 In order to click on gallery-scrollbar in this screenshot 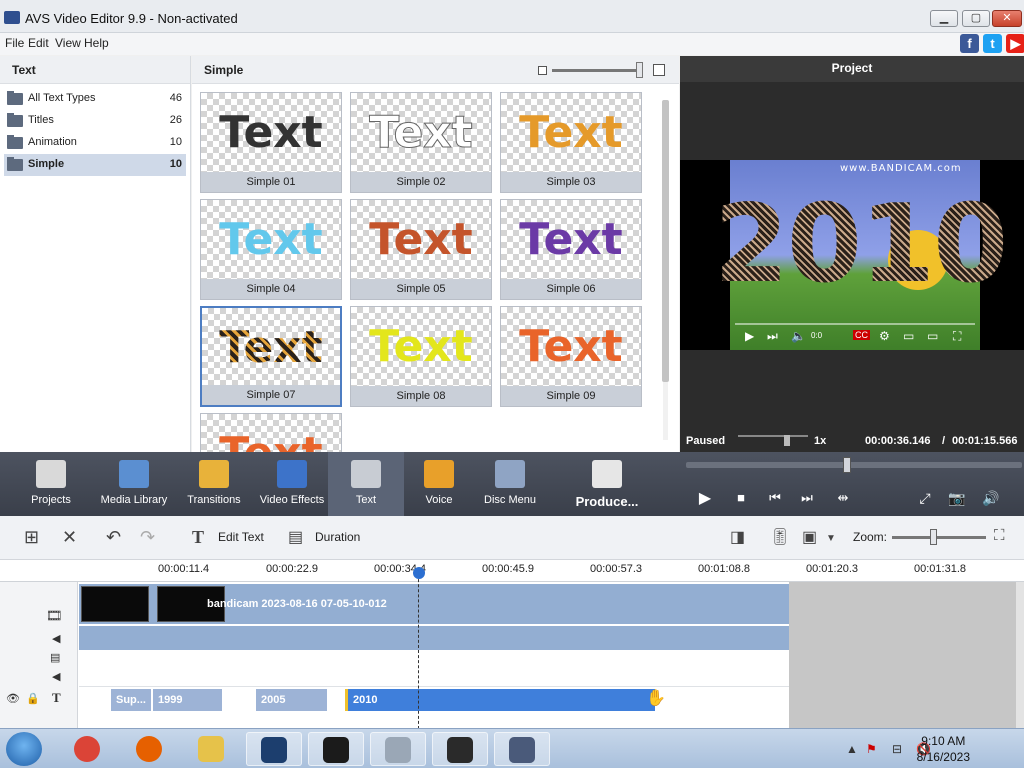, I will do `click(665, 269)`.